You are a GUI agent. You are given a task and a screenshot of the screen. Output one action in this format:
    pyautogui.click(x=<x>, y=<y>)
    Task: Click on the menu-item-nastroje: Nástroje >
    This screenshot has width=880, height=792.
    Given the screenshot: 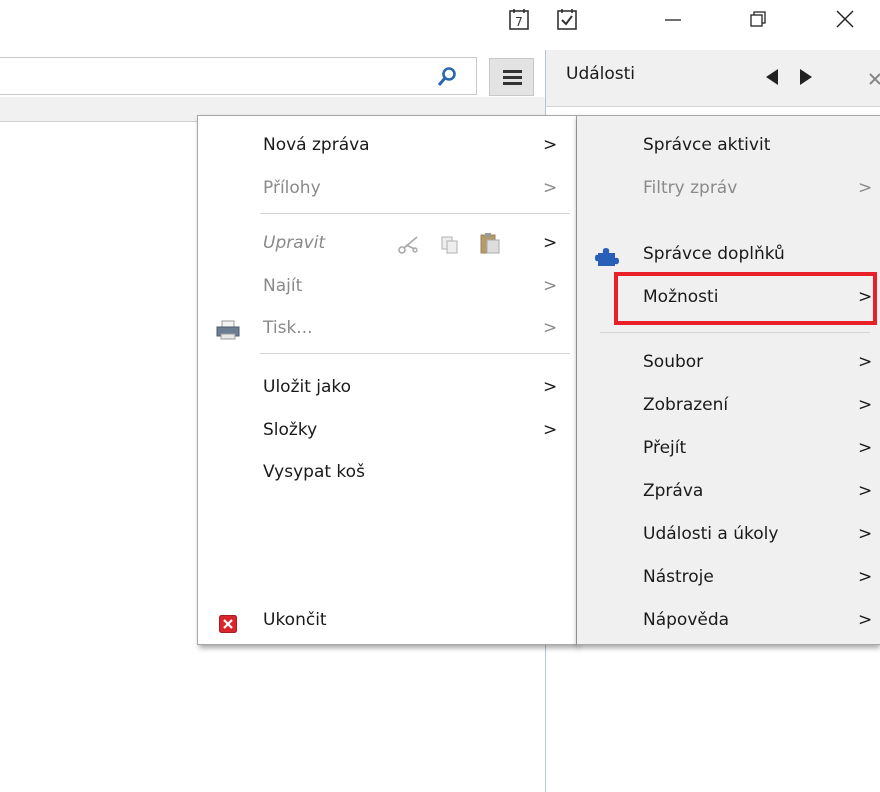 What is the action you would take?
    pyautogui.click(x=728, y=577)
    